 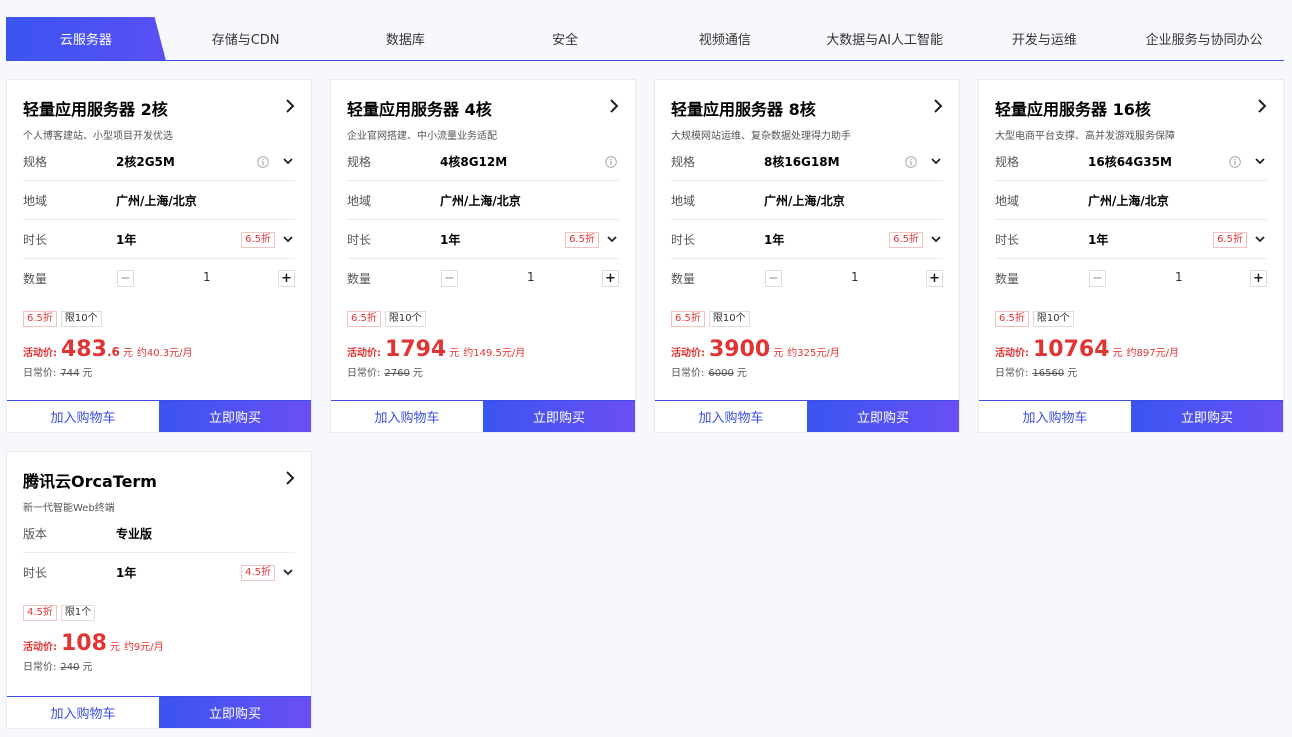 I want to click on duration-label: 时长, so click(x=35, y=239).